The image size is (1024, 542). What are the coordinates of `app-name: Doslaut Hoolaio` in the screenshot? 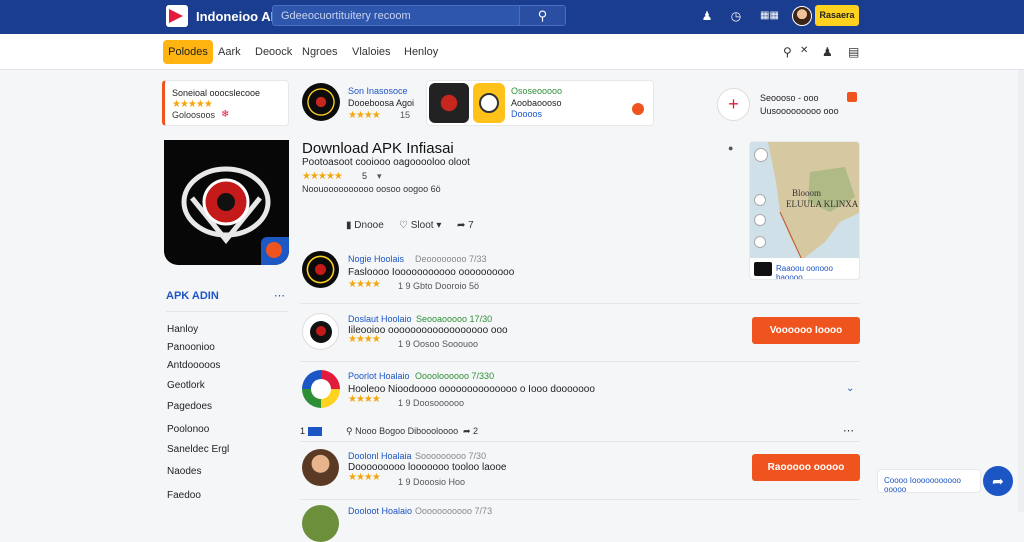 It's located at (380, 319).